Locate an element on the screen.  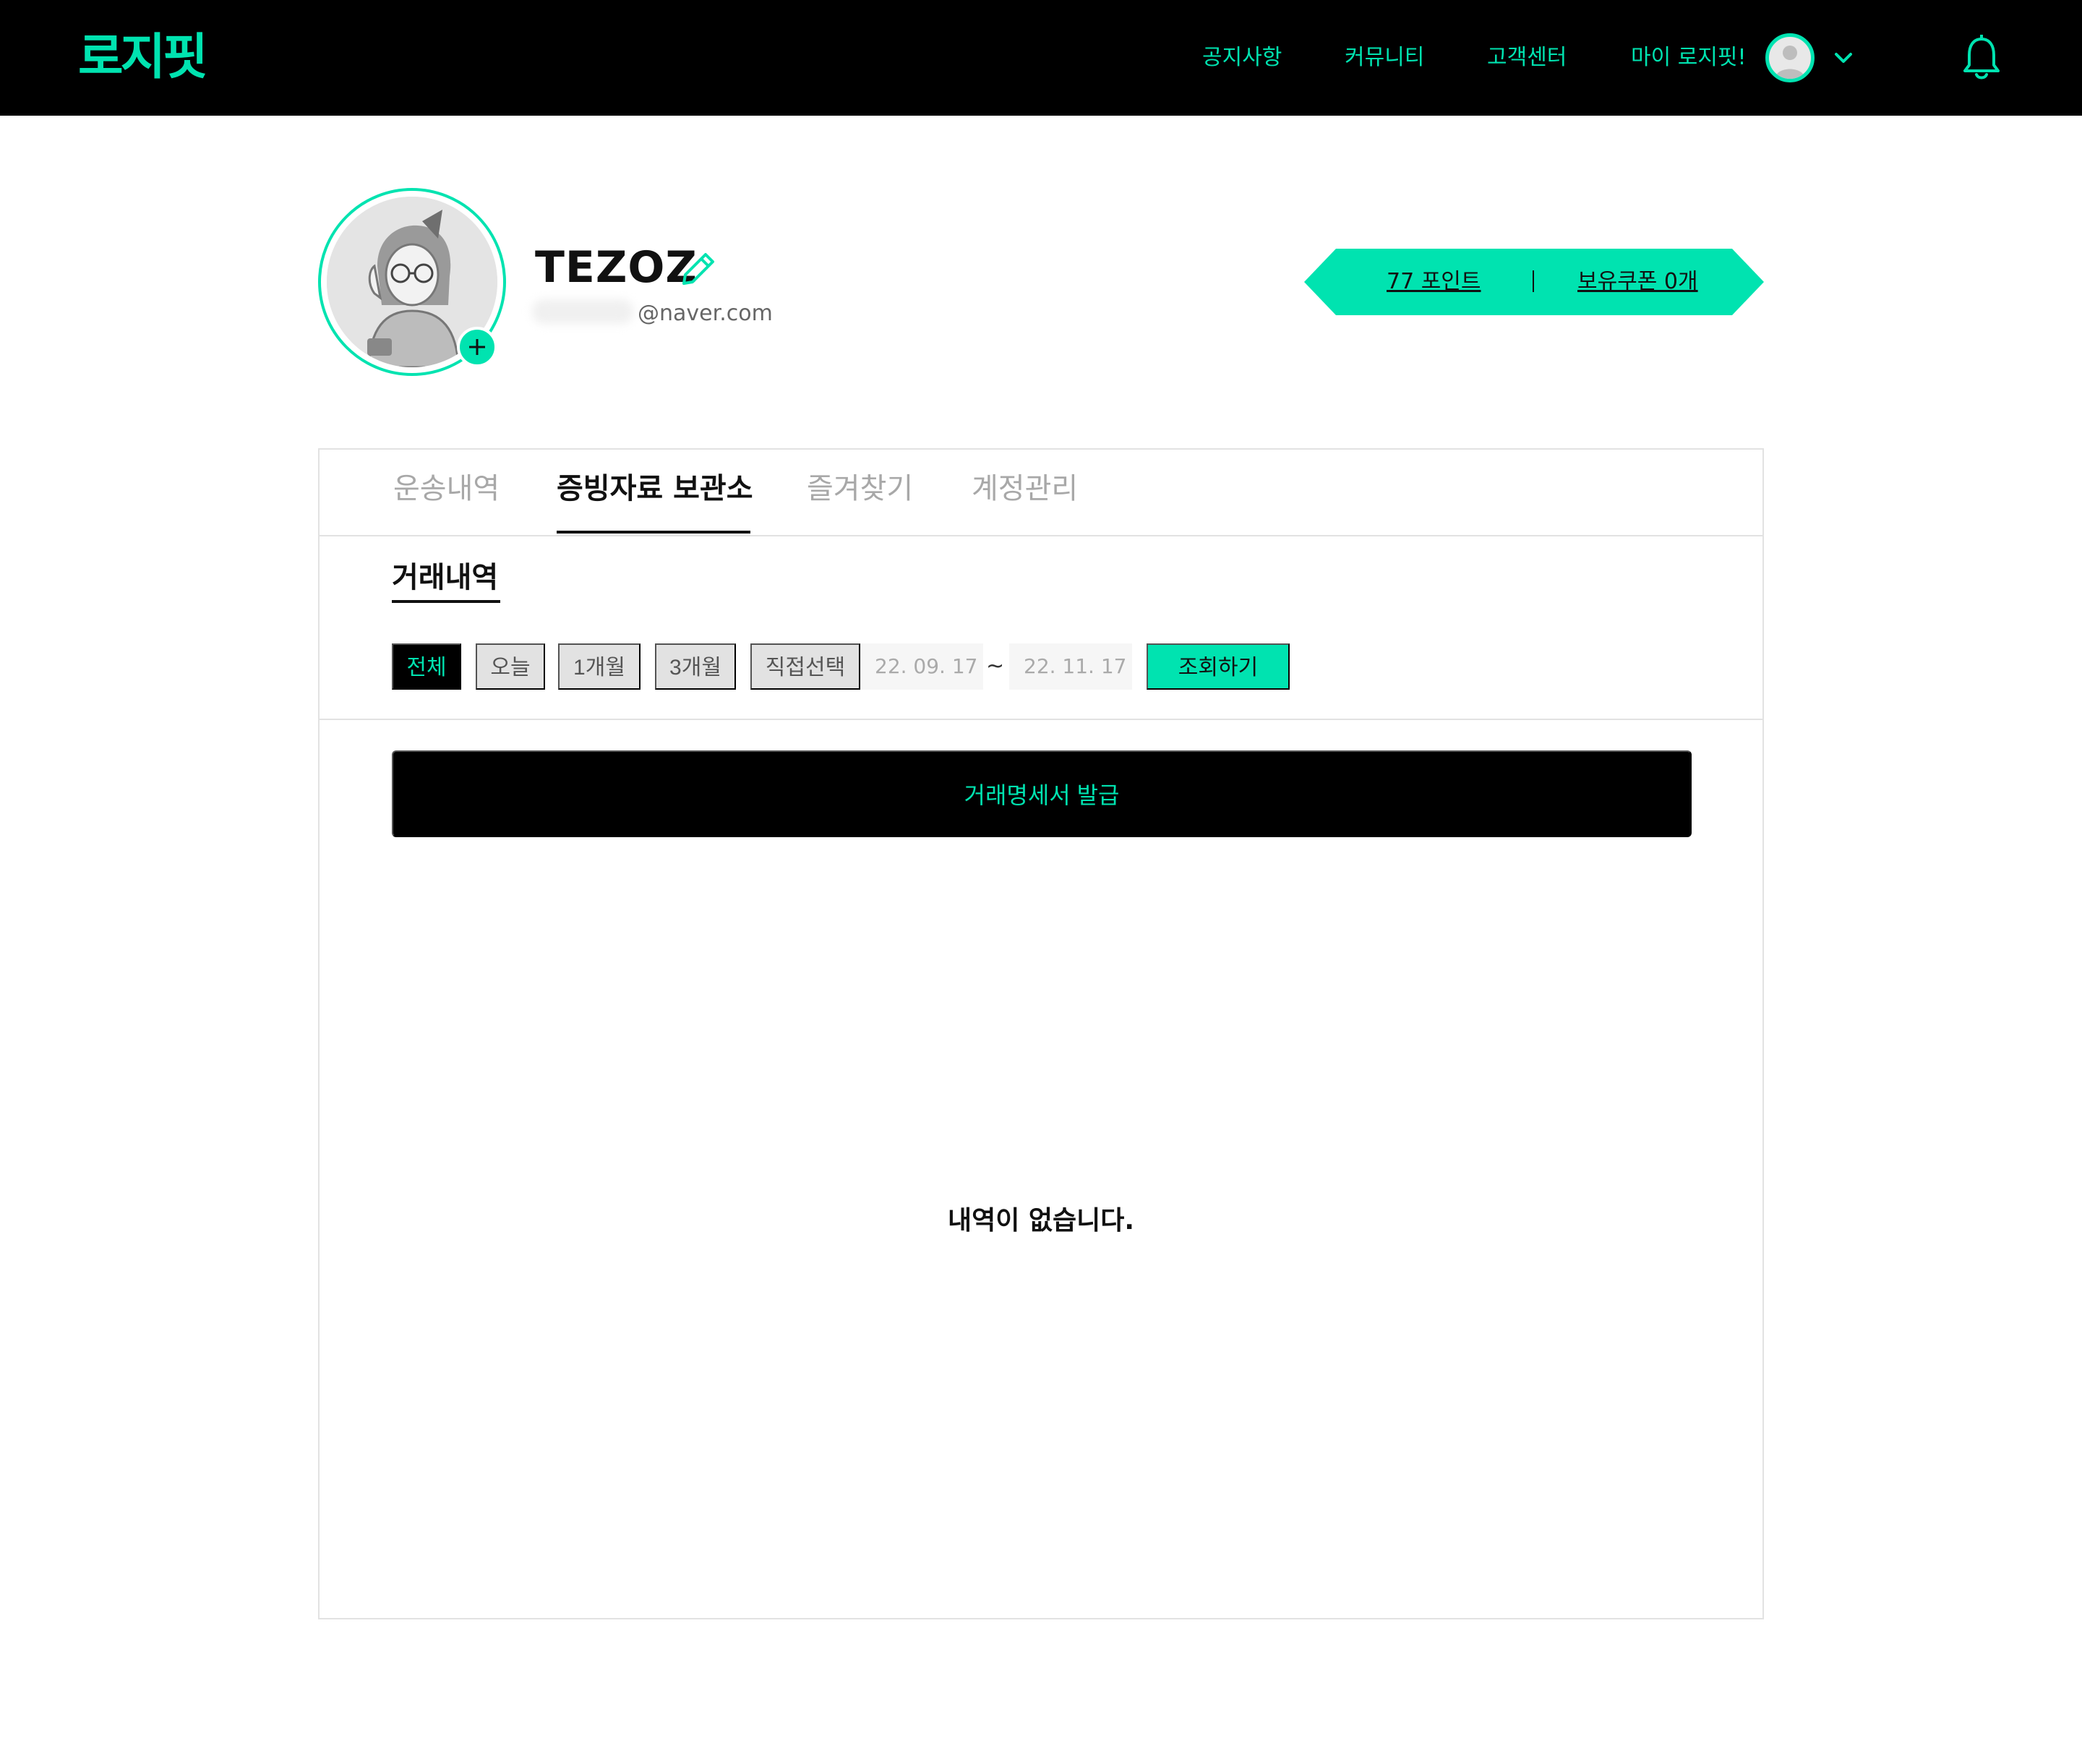
tab-evidence-storage: 증빙자료 보관소 is located at coordinates (655, 488).